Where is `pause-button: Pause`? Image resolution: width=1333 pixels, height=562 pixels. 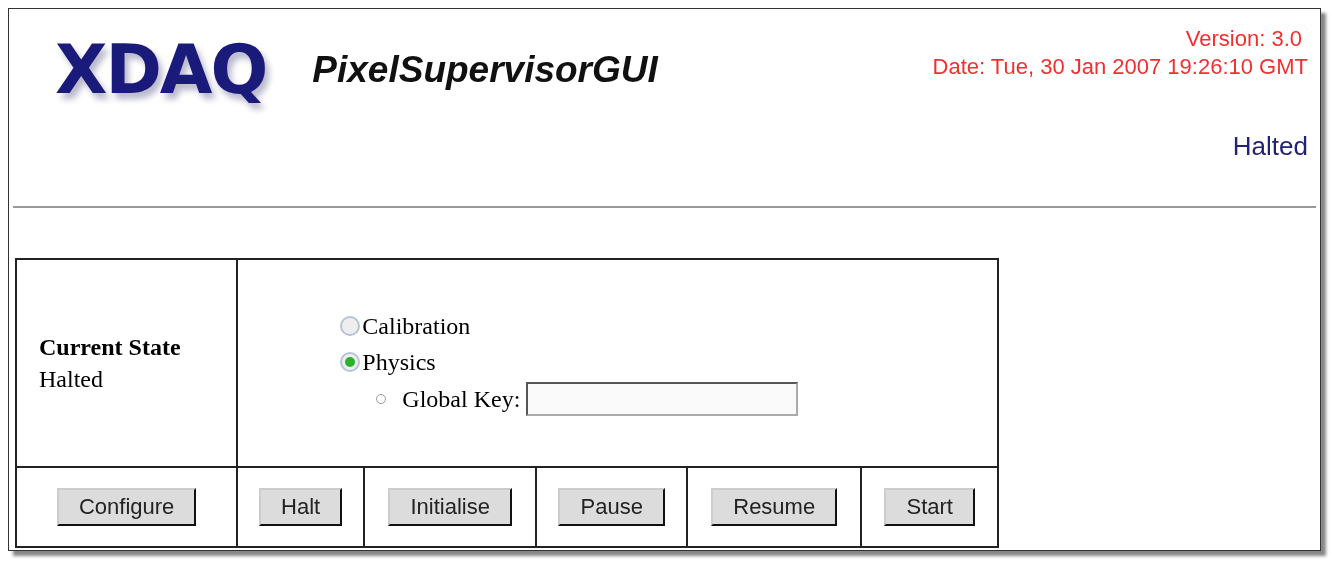
pause-button: Pause is located at coordinates (611, 507).